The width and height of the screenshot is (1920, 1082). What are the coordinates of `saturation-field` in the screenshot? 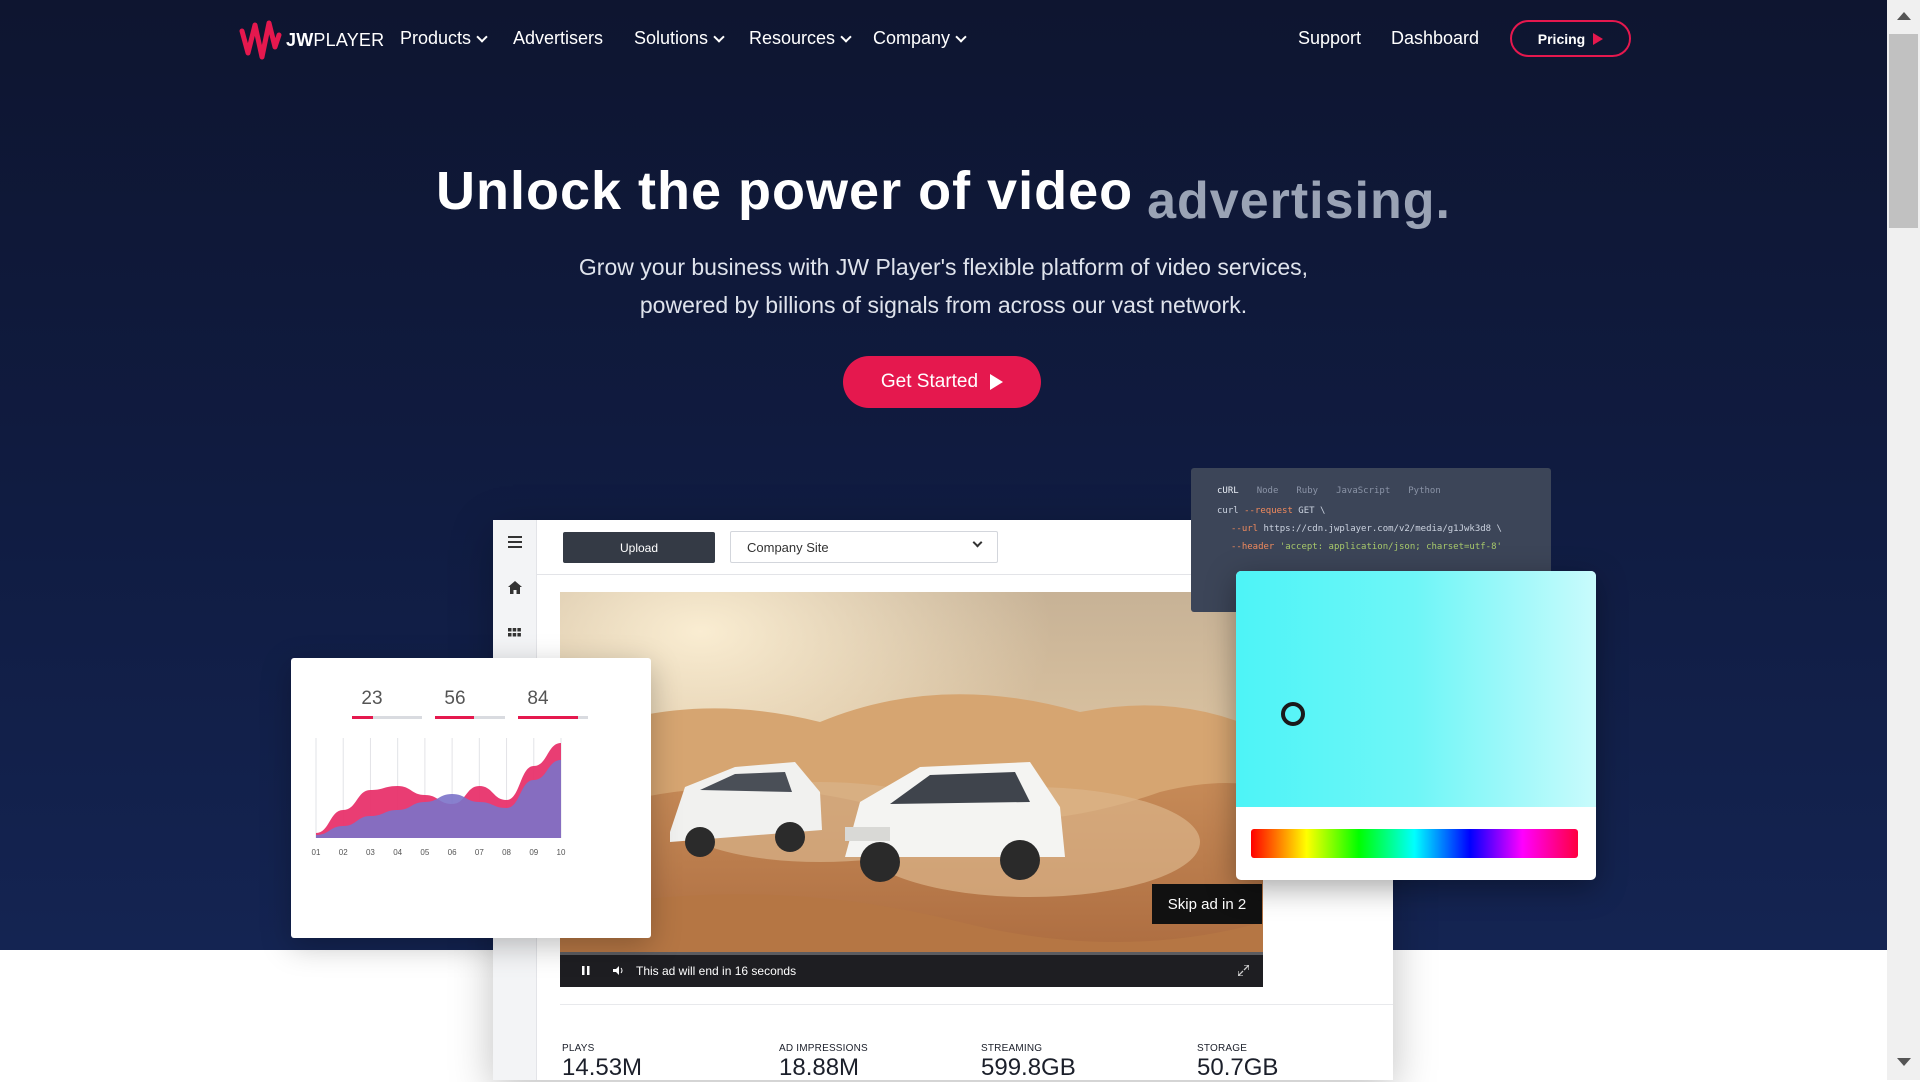 It's located at (1416, 689).